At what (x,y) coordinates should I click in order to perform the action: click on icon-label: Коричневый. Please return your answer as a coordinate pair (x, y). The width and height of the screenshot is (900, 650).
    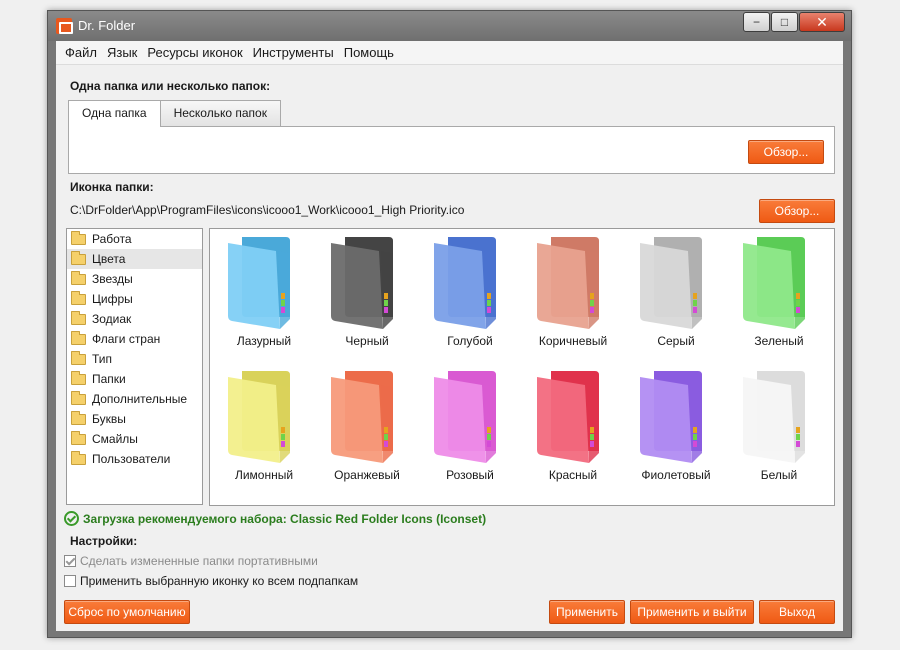
    Looking at the image, I should click on (573, 341).